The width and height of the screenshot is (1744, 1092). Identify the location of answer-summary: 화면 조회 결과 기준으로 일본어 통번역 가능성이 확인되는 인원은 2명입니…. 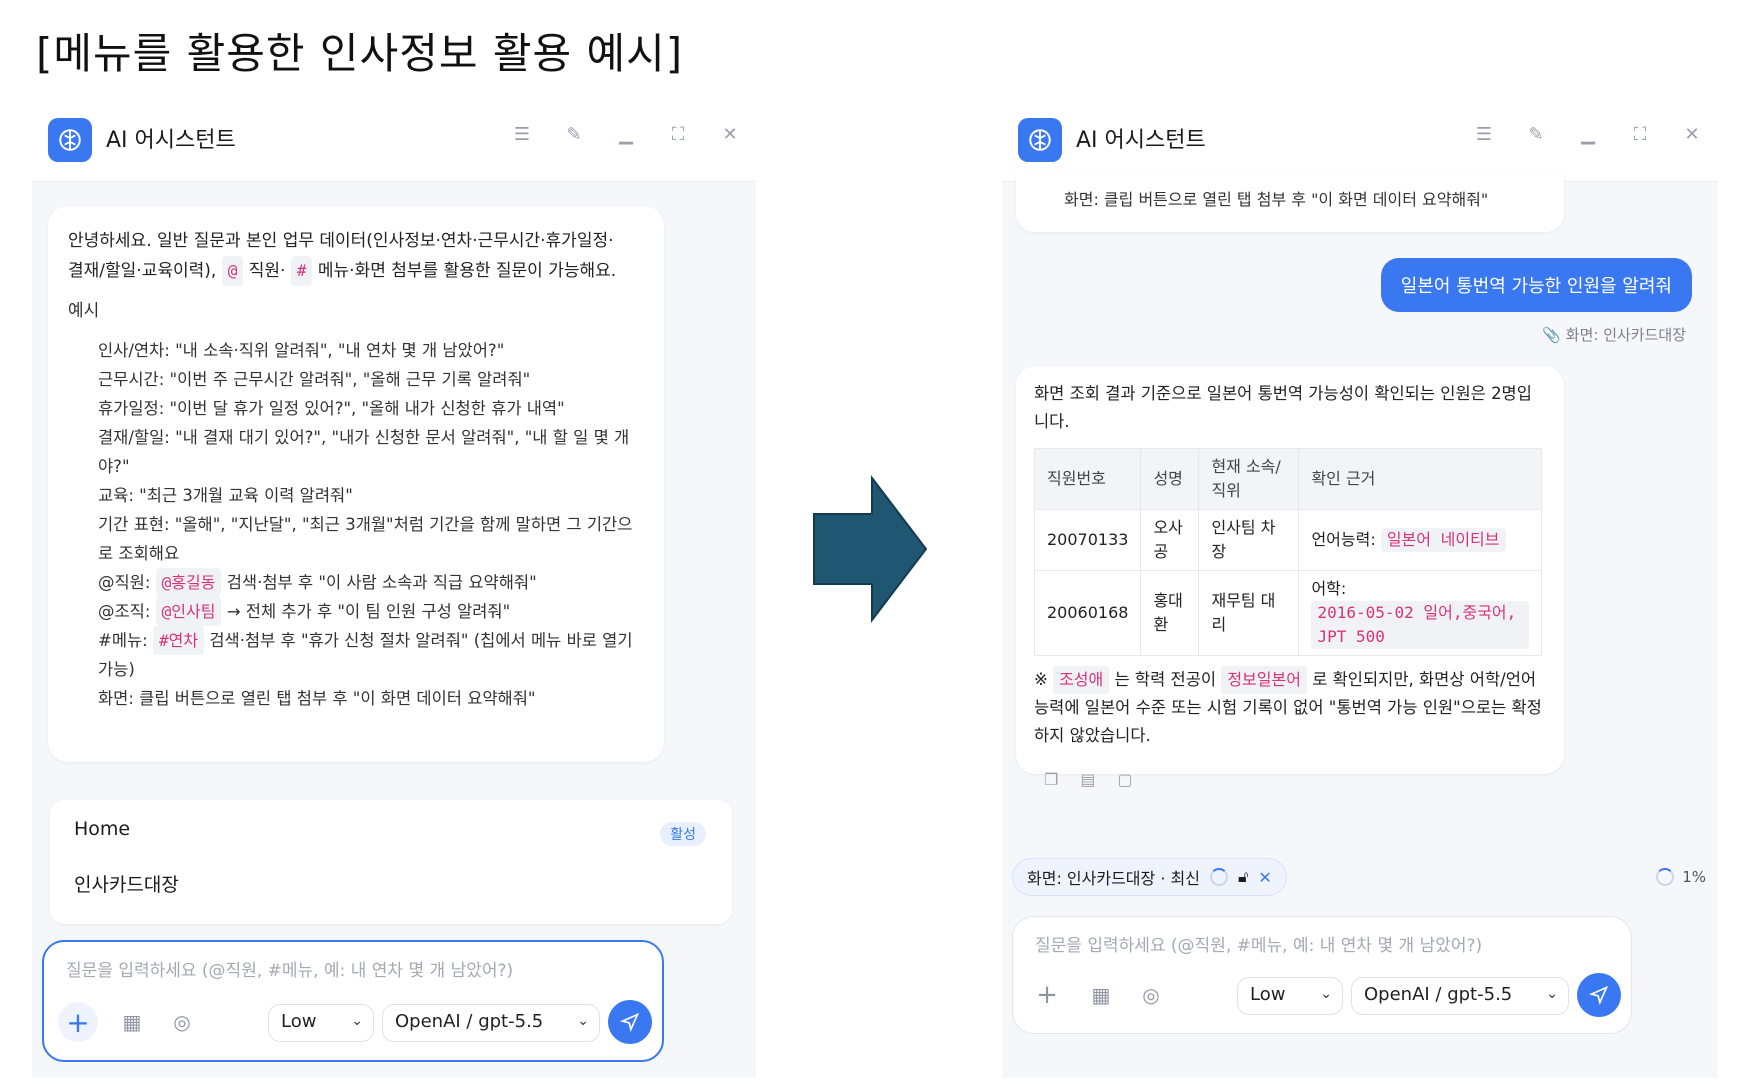
(1283, 407).